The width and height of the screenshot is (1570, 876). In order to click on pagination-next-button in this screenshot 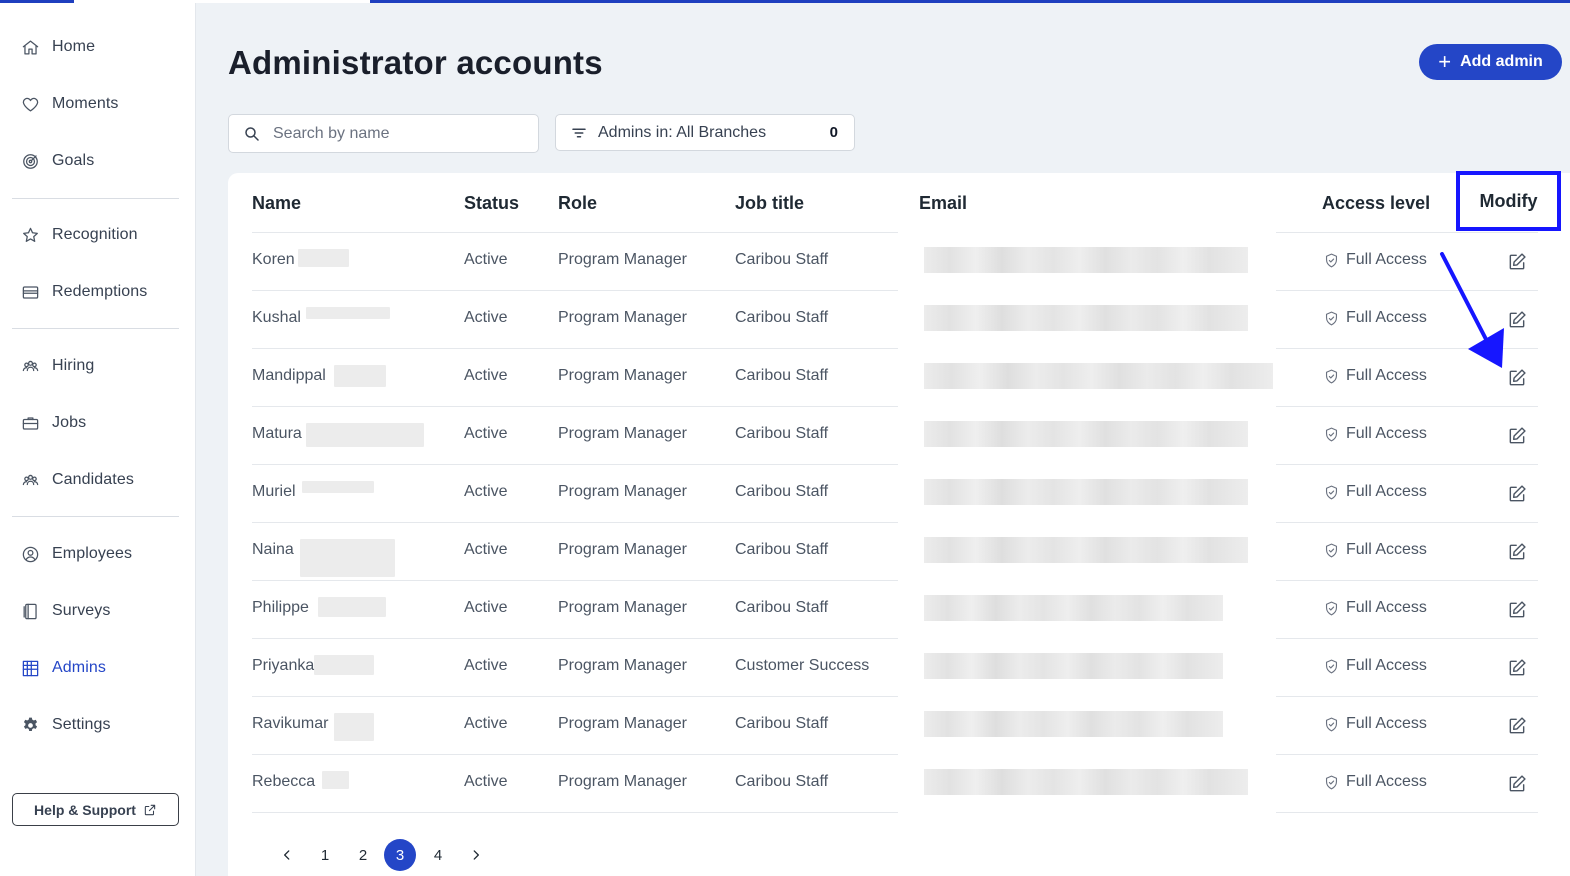, I will do `click(476, 855)`.